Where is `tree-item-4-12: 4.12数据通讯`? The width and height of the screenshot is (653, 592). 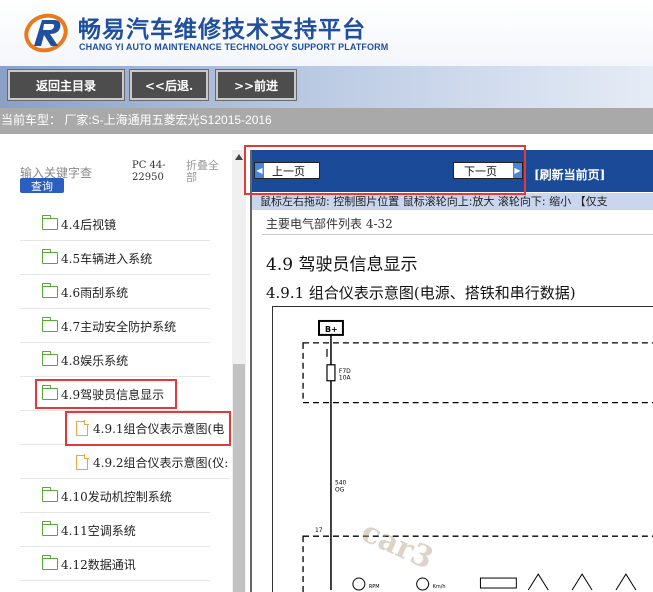
tree-item-4-12: 4.12数据通讯 is located at coordinates (115, 564).